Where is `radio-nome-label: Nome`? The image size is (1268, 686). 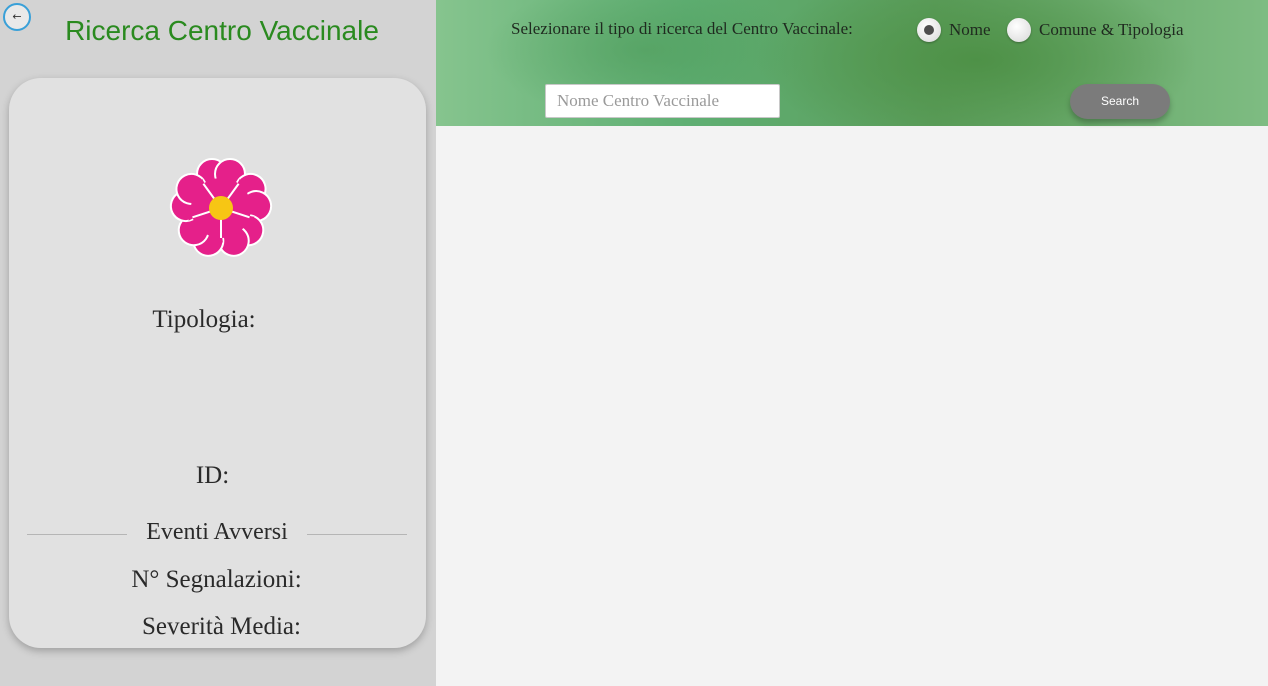 radio-nome-label: Nome is located at coordinates (970, 30).